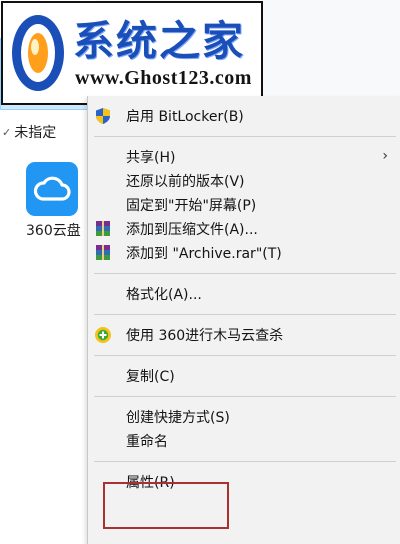 The height and width of the screenshot is (544, 400). I want to click on menu-item-label: 启用 BitLocker(B), so click(185, 117).